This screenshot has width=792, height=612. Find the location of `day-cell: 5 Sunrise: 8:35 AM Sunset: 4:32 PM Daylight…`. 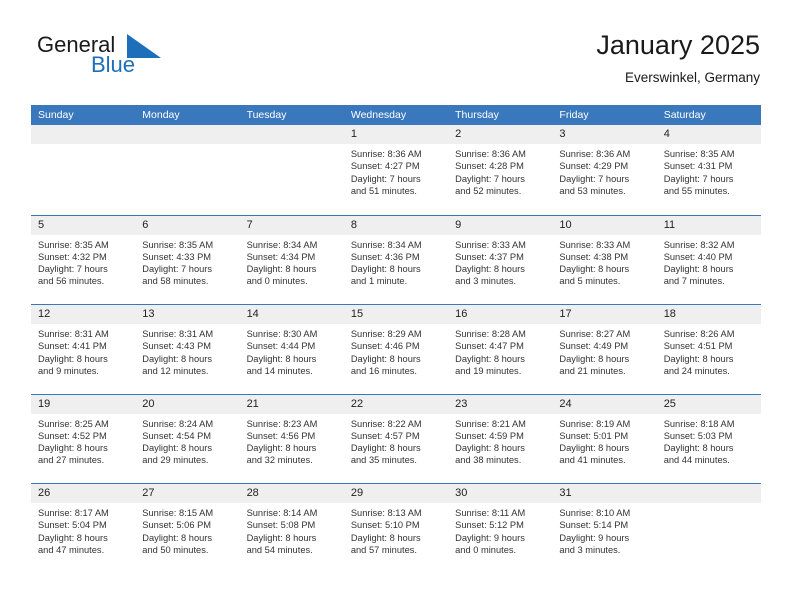

day-cell: 5 Sunrise: 8:35 AM Sunset: 4:32 PM Daylight… is located at coordinates (83, 259).